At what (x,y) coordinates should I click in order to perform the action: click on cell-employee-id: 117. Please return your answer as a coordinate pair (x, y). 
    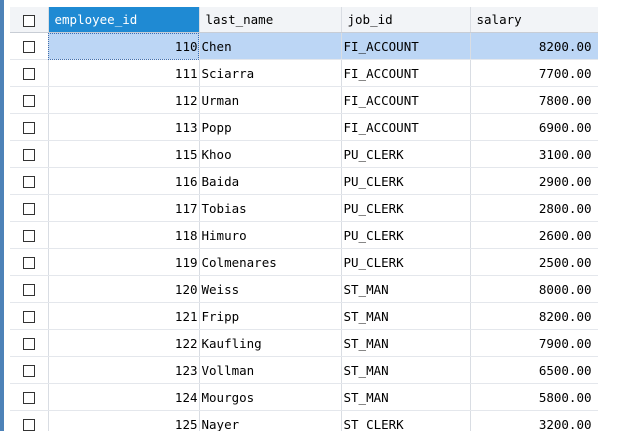
    Looking at the image, I should click on (124, 208).